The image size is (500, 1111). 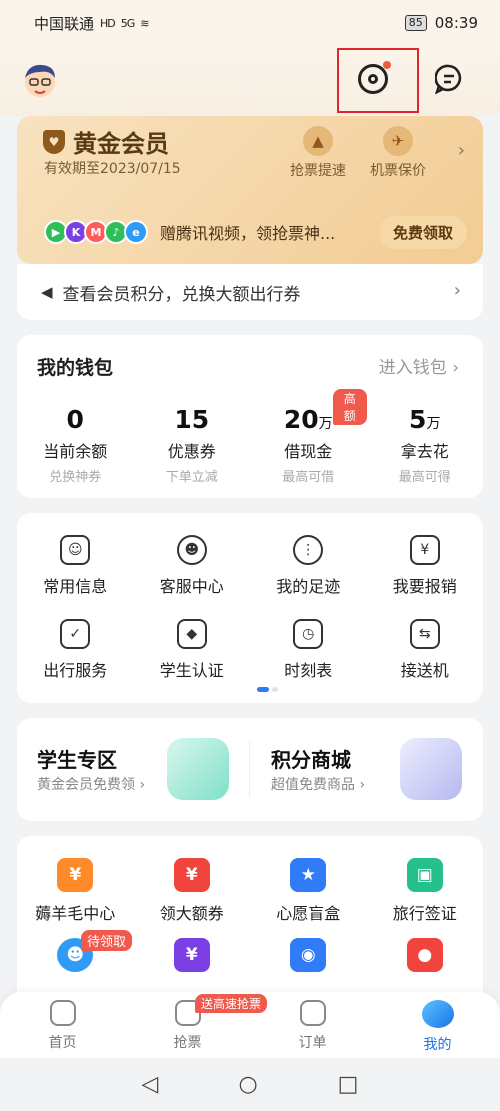 I want to click on service-customer-center: ☻ 客服中心, so click(x=192, y=566).